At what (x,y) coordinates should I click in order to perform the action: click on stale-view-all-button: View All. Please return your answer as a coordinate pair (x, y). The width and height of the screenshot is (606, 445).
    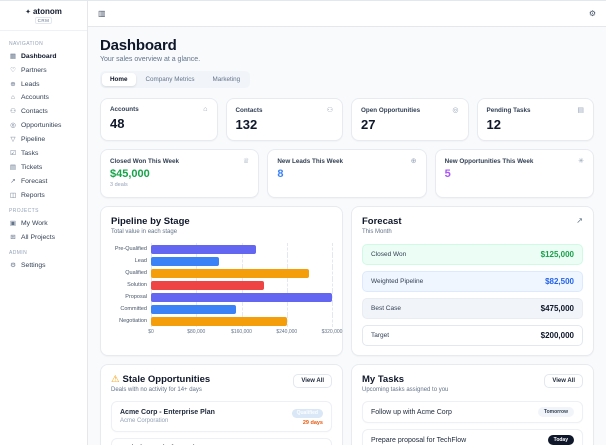
    Looking at the image, I should click on (312, 381).